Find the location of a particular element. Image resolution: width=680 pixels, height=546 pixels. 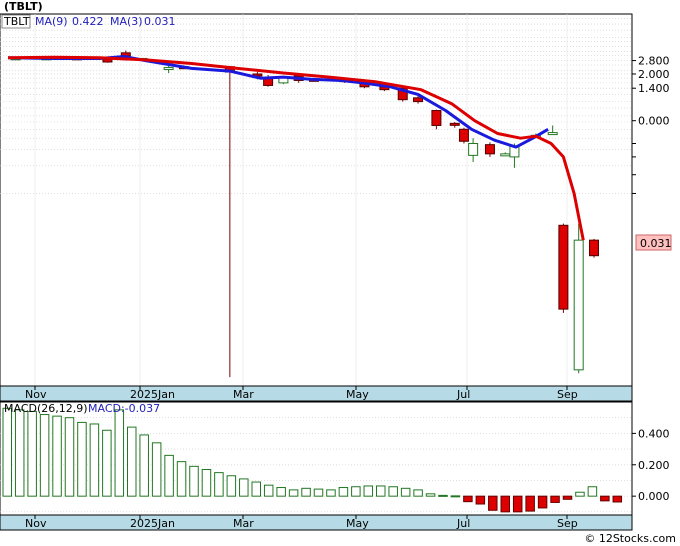

last-price-tag-text: 0.031 is located at coordinates (656, 243).